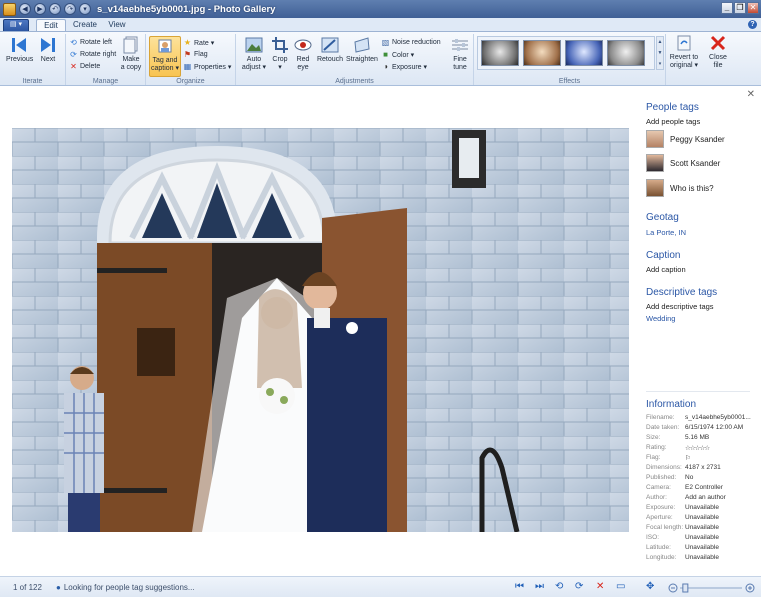 The height and width of the screenshot is (597, 761). I want to click on slideshow-icon: ▭, so click(620, 587).